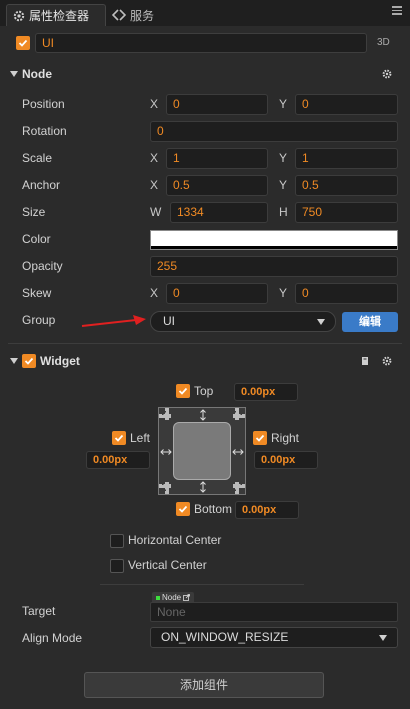 The height and width of the screenshot is (709, 410). What do you see at coordinates (201, 43) in the screenshot?
I see `node-name-input: UI` at bounding box center [201, 43].